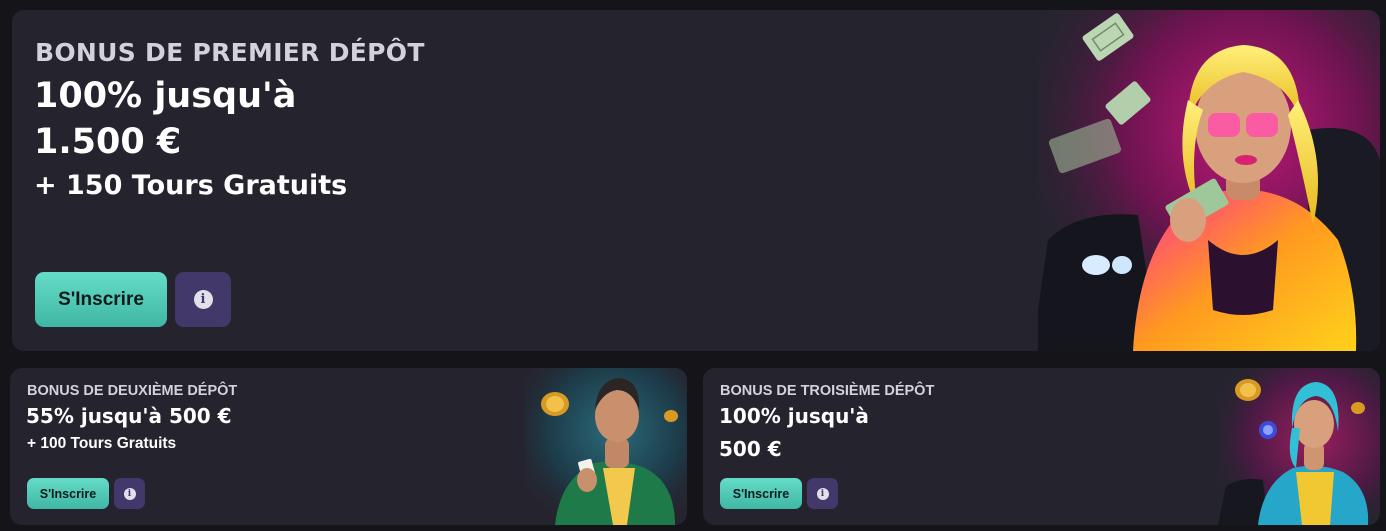  I want to click on first-deposit-title: BONUS DE PREMIER DÉPÔT, so click(230, 52).